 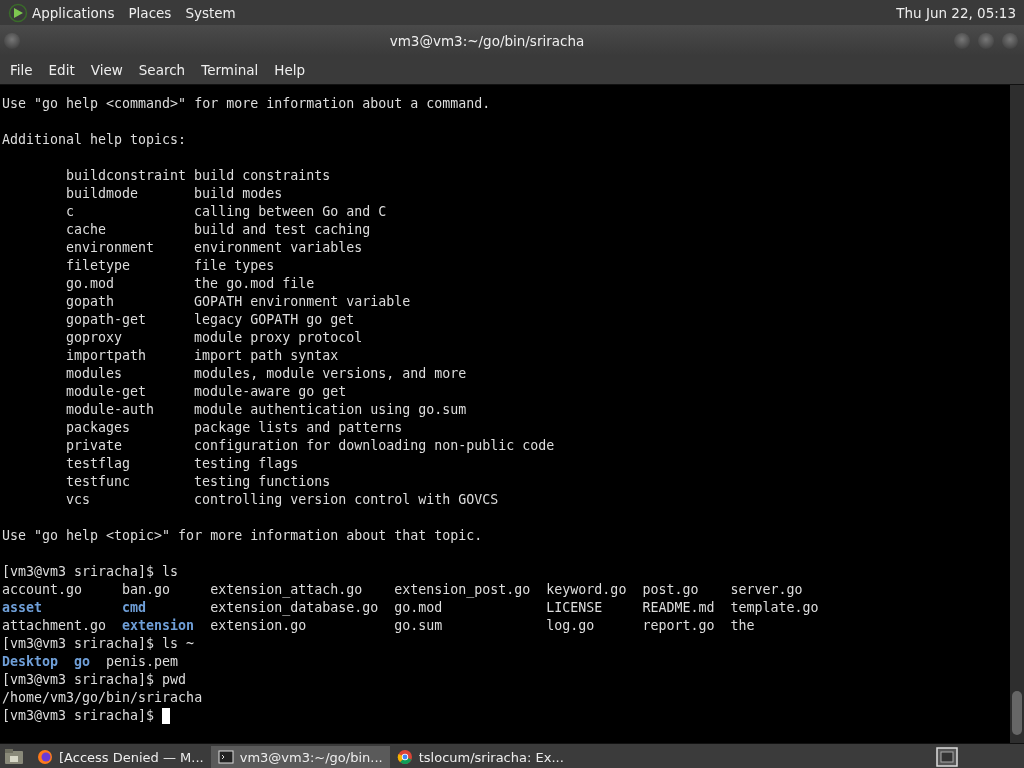 What do you see at coordinates (679, 608) in the screenshot?
I see `file-name: README.md` at bounding box center [679, 608].